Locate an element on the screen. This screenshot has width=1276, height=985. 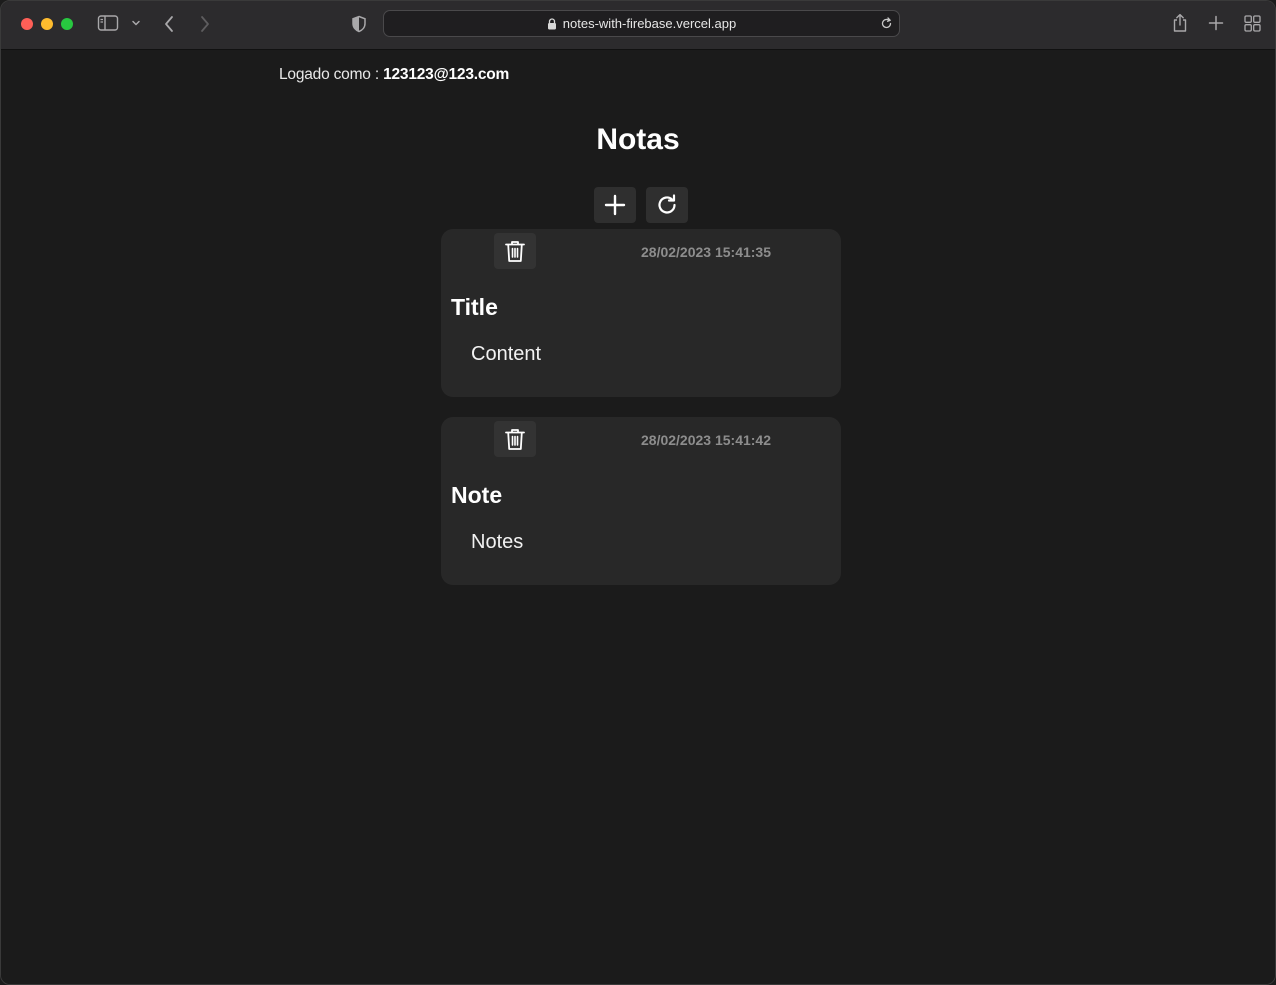
refresh-icon is located at coordinates (667, 204).